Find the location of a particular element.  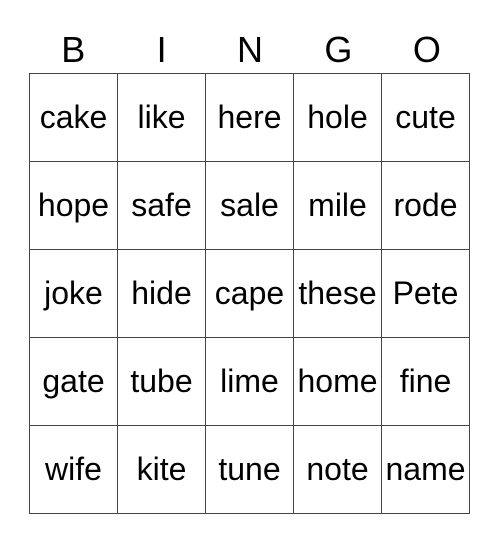

bingo-cell: sale is located at coordinates (249, 205).